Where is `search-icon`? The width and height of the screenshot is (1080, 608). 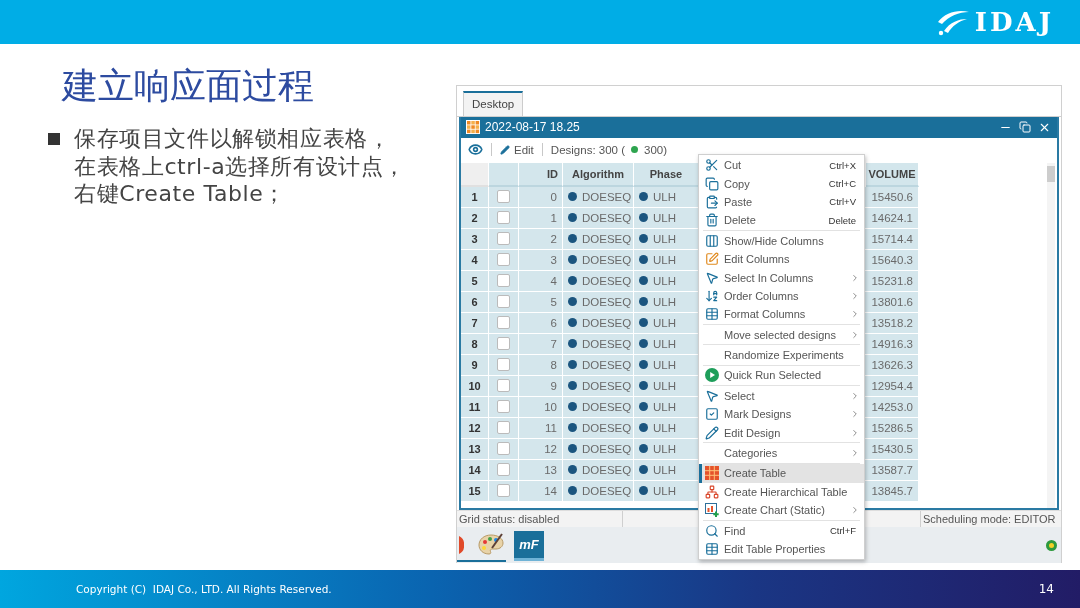
search-icon is located at coordinates (712, 530).